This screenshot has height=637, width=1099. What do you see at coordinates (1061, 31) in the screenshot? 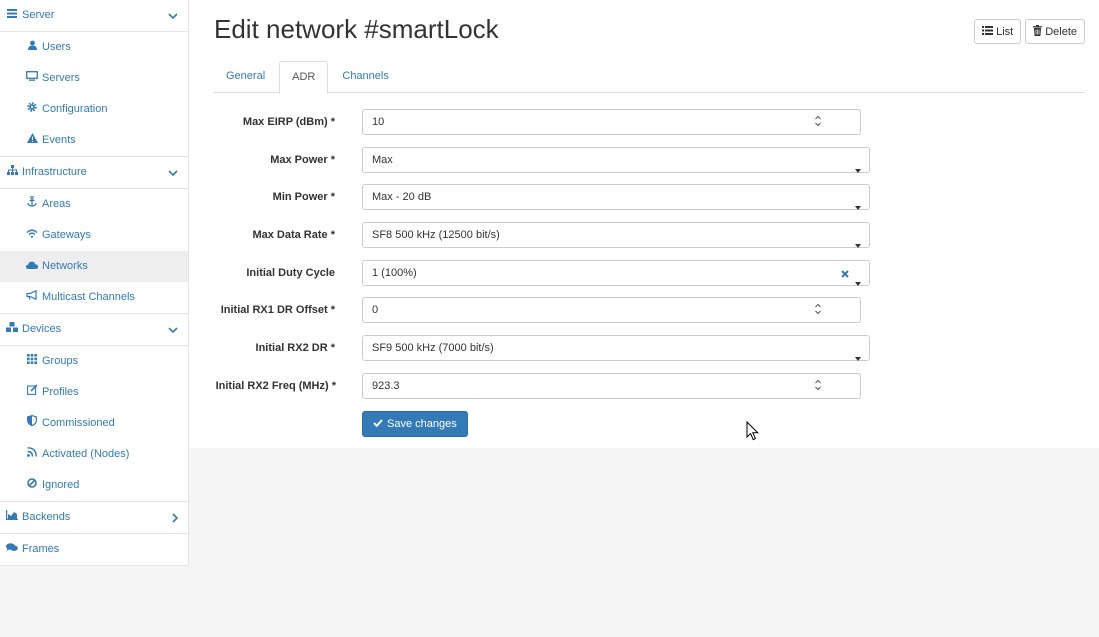
I see `delete-button-label: Delete` at bounding box center [1061, 31].